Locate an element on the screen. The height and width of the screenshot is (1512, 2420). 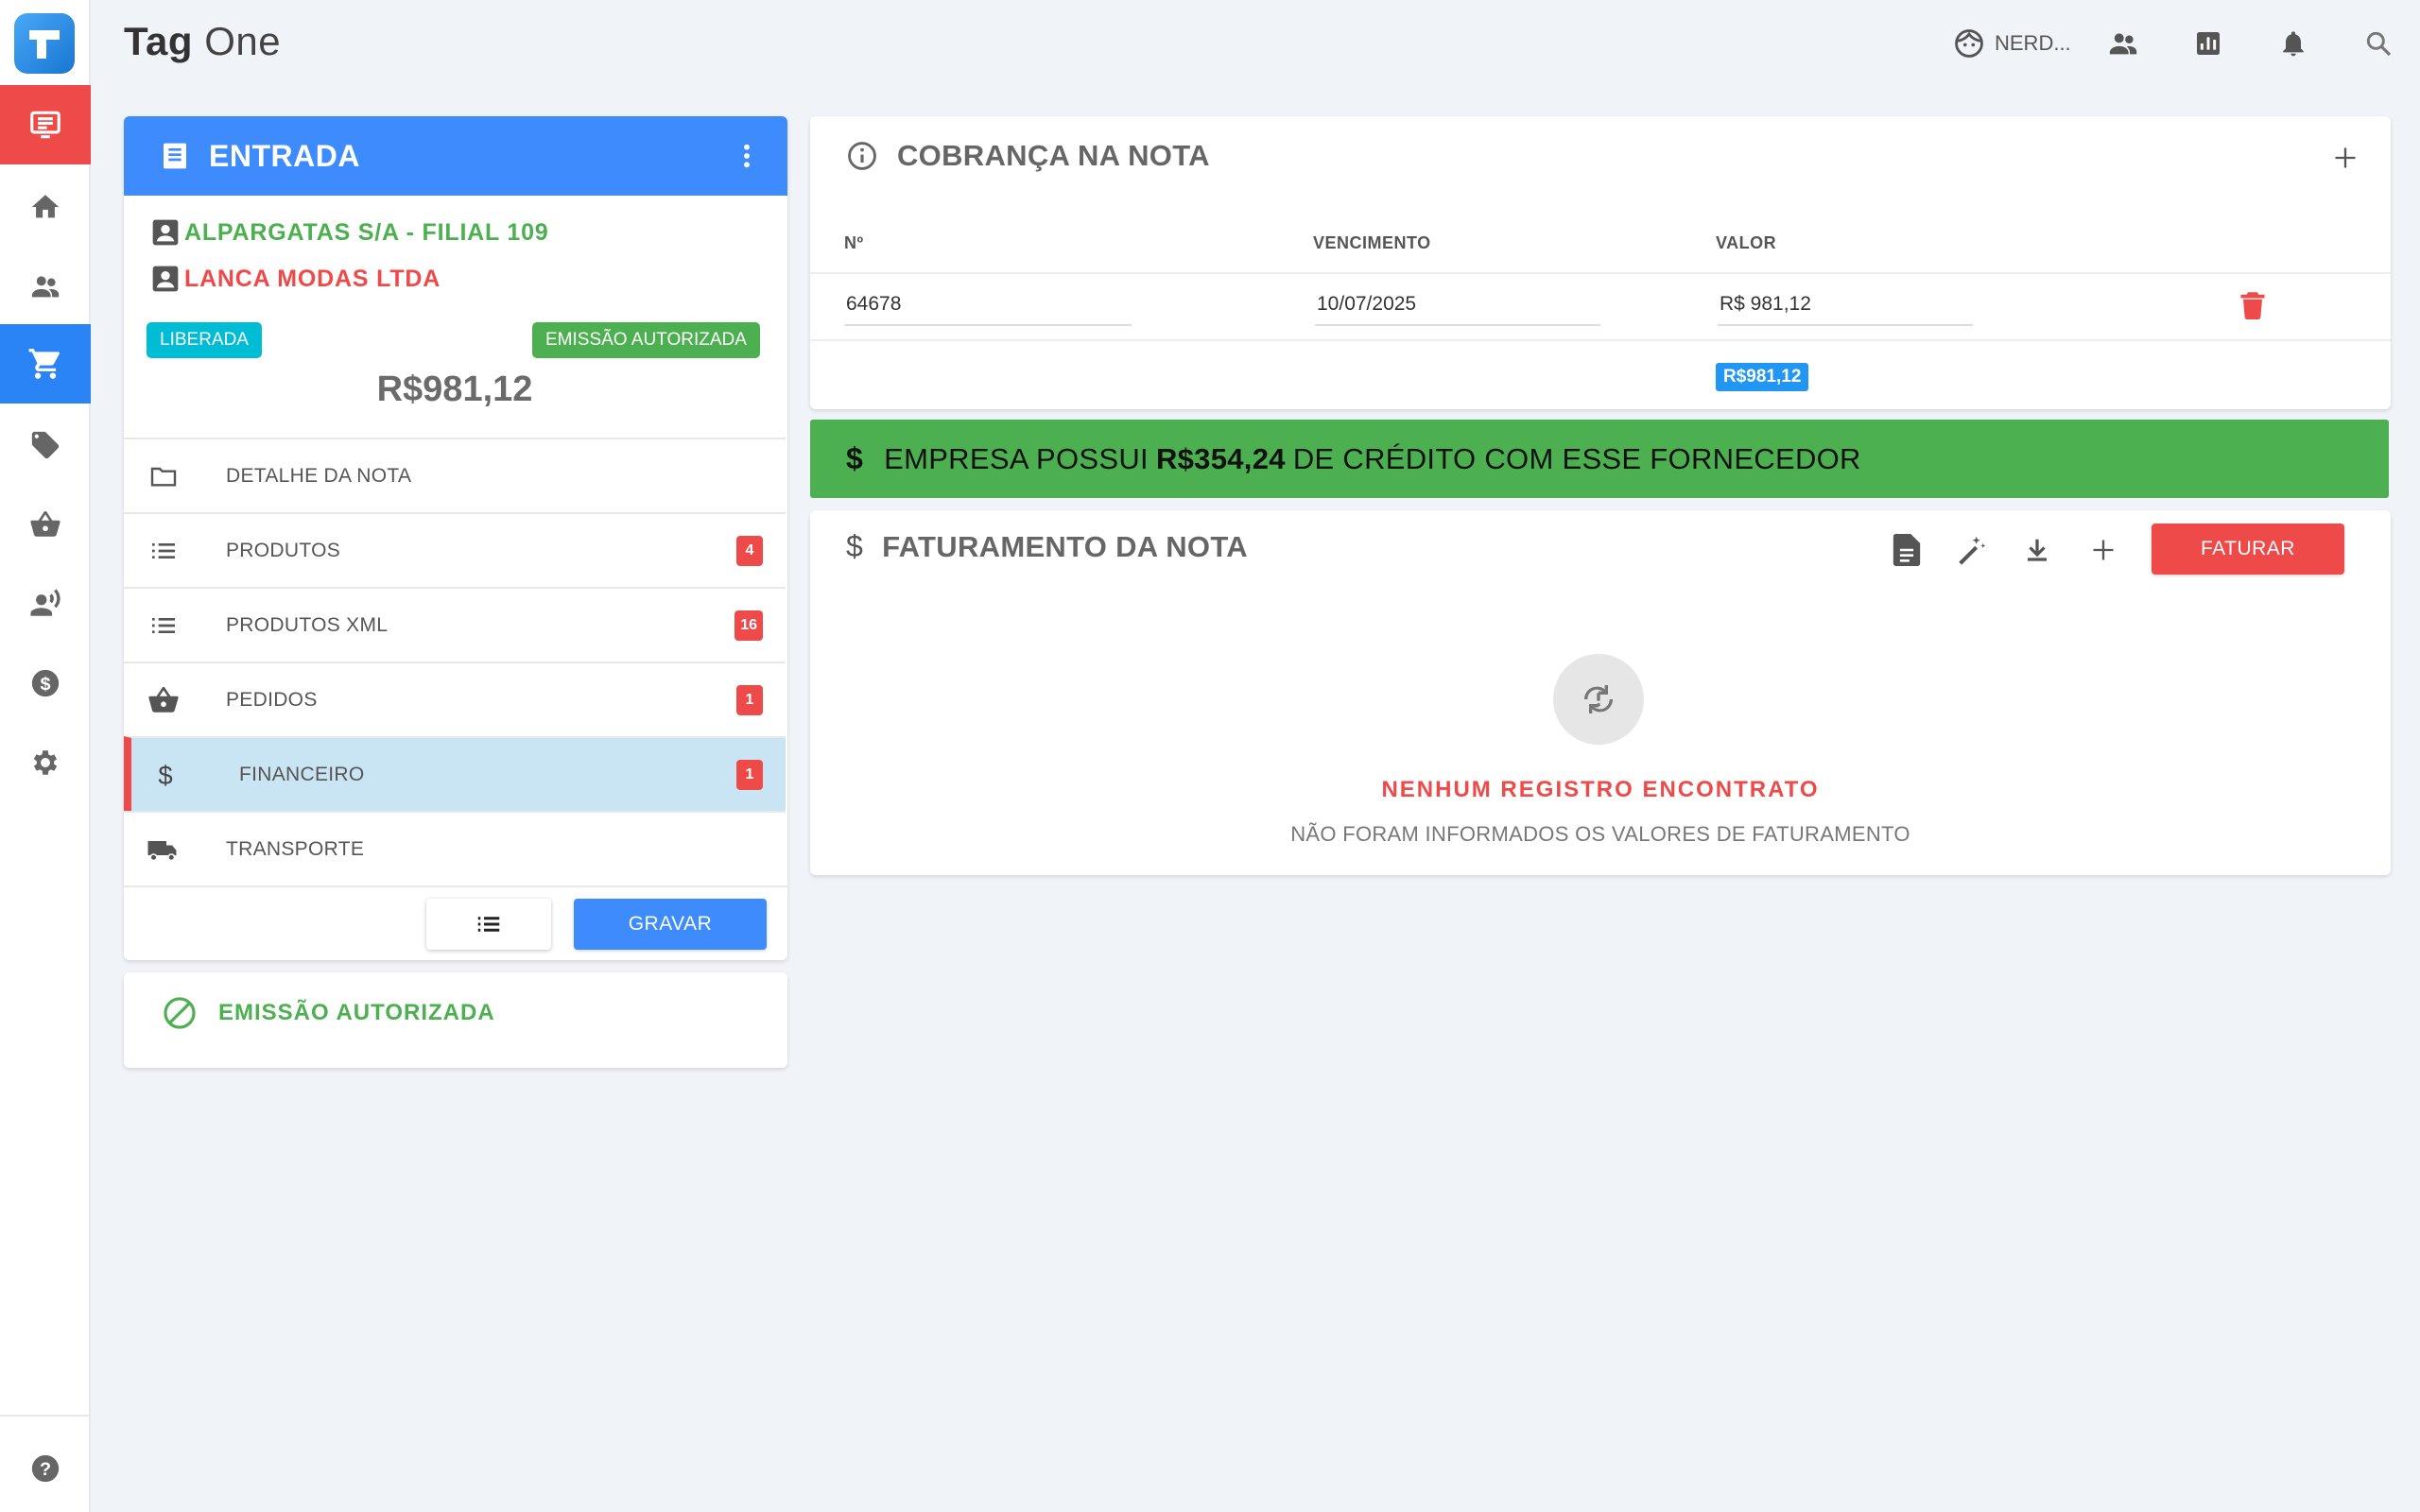
menu-item-produtos: PRODUTOS 4 is located at coordinates (455, 549).